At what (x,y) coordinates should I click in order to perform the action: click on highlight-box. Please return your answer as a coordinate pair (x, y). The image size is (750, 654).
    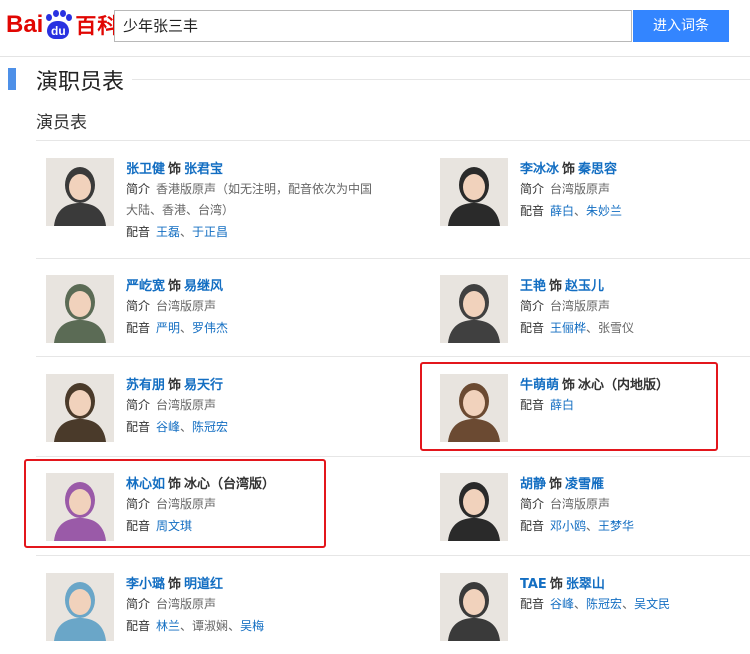
    Looking at the image, I should click on (569, 406).